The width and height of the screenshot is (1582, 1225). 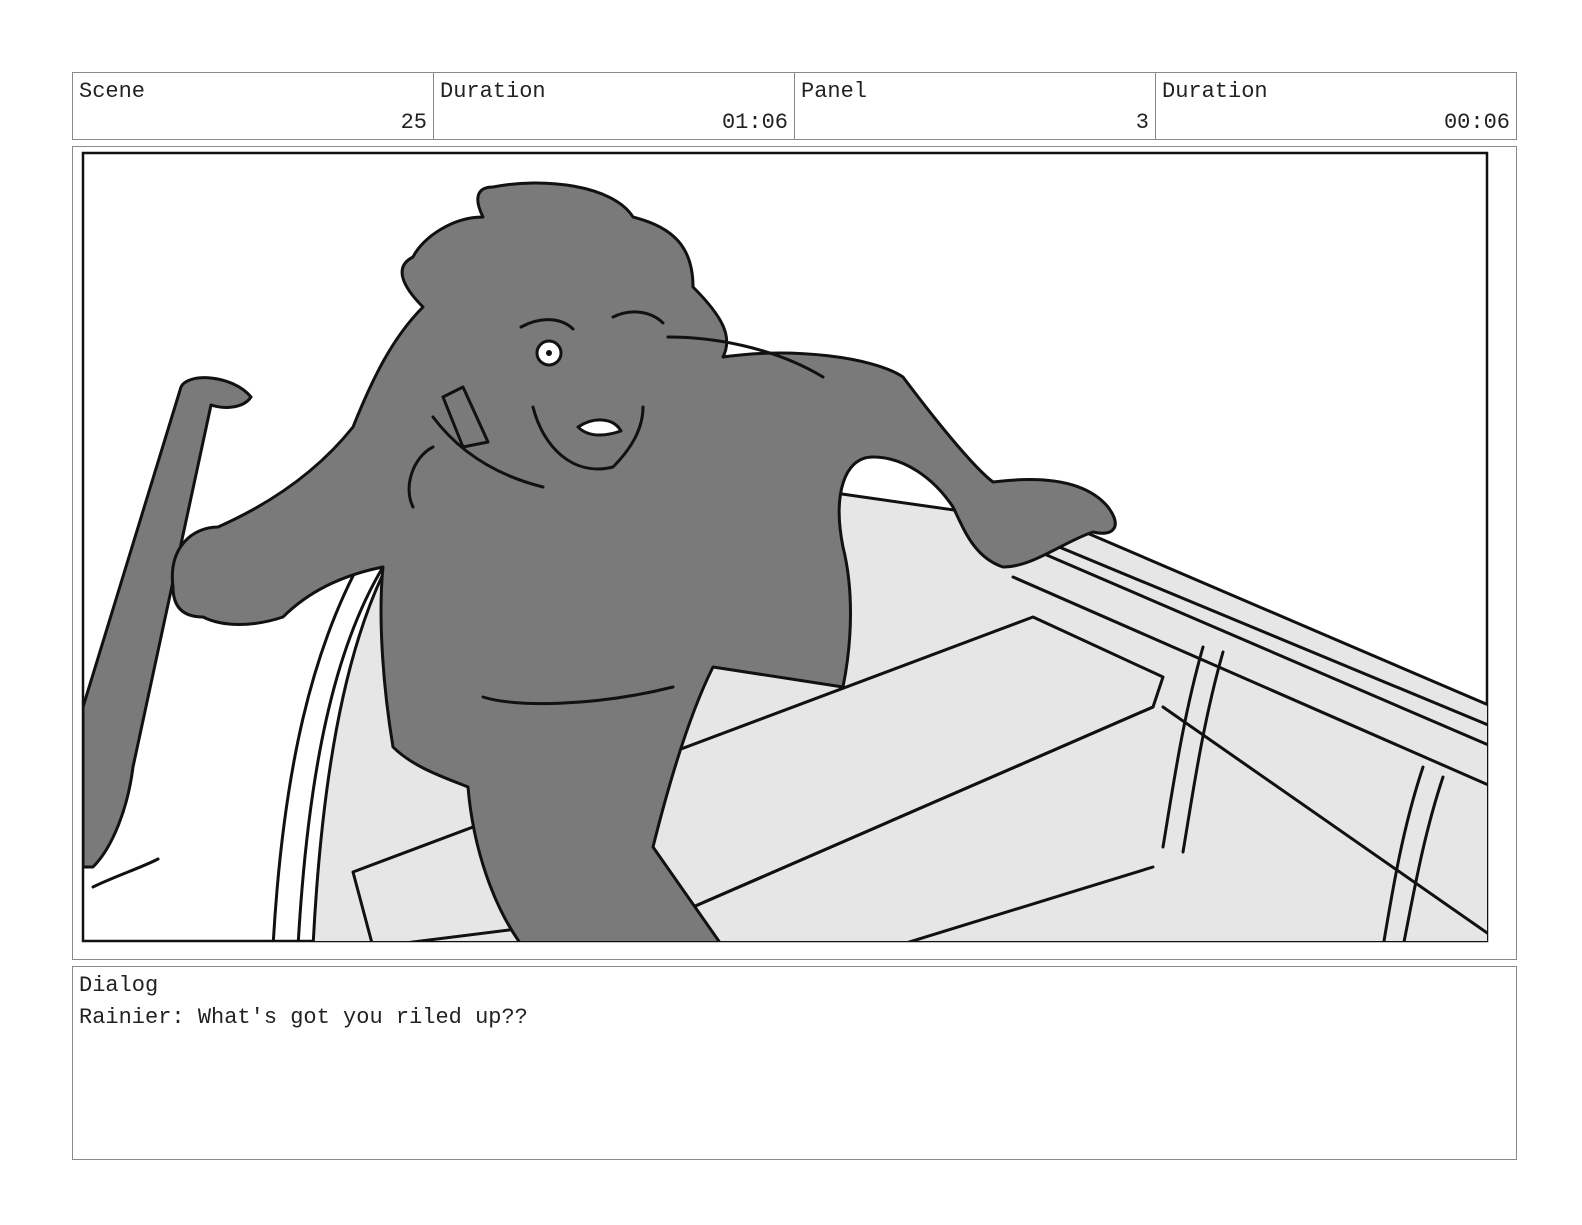 What do you see at coordinates (754, 122) in the screenshot?
I see `scene-duration-value: 01:06` at bounding box center [754, 122].